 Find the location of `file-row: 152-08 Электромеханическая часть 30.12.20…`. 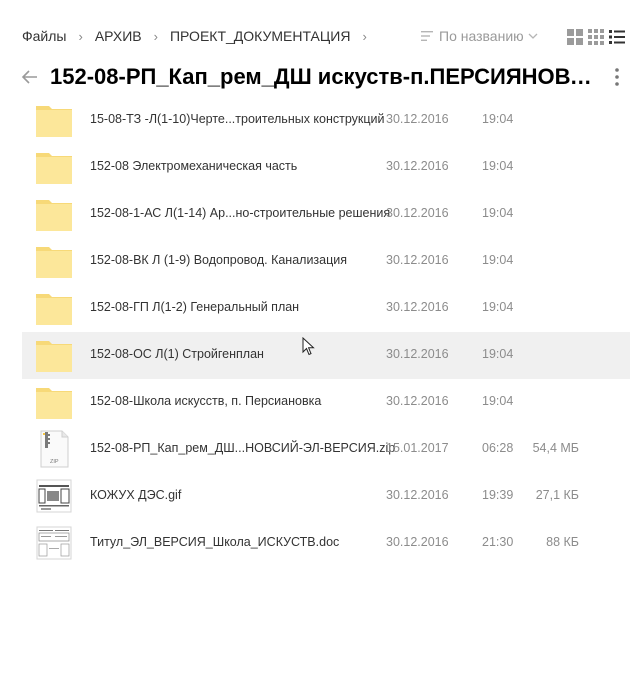

file-row: 152-08 Электромеханическая часть 30.12.20… is located at coordinates (326, 167).